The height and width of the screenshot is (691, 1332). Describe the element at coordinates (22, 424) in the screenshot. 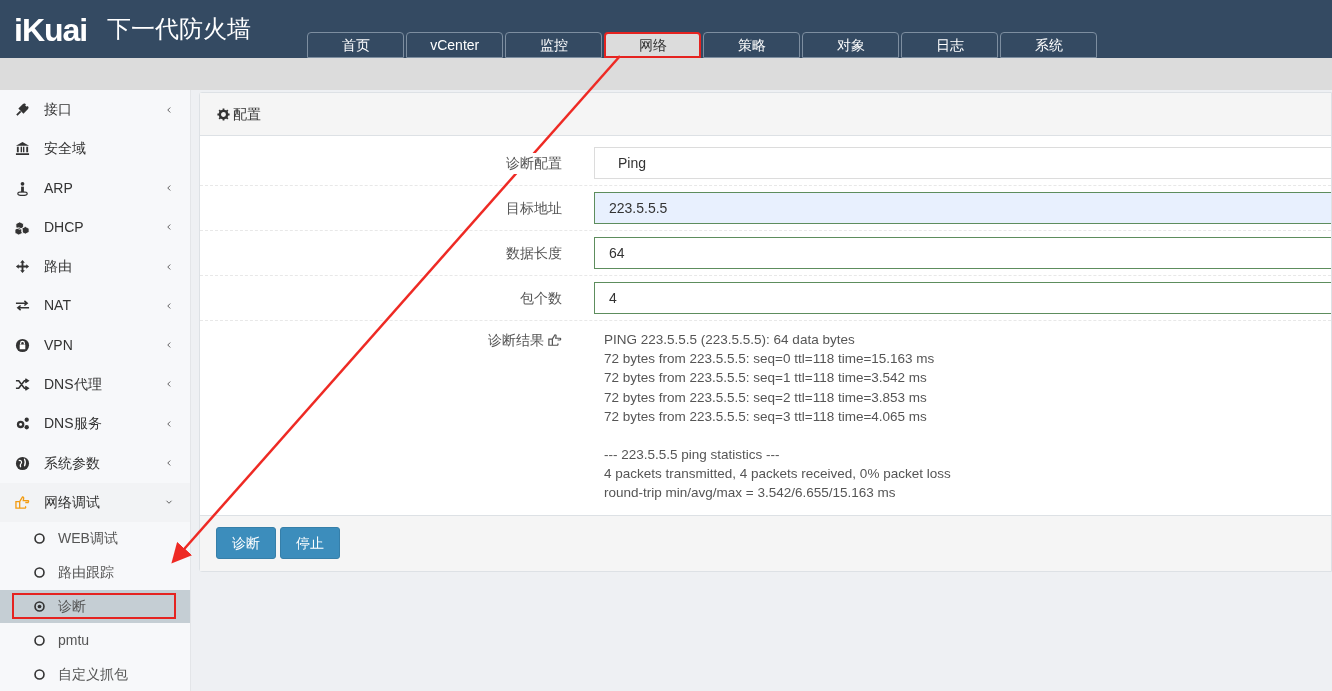

I see `gears-icon` at that location.